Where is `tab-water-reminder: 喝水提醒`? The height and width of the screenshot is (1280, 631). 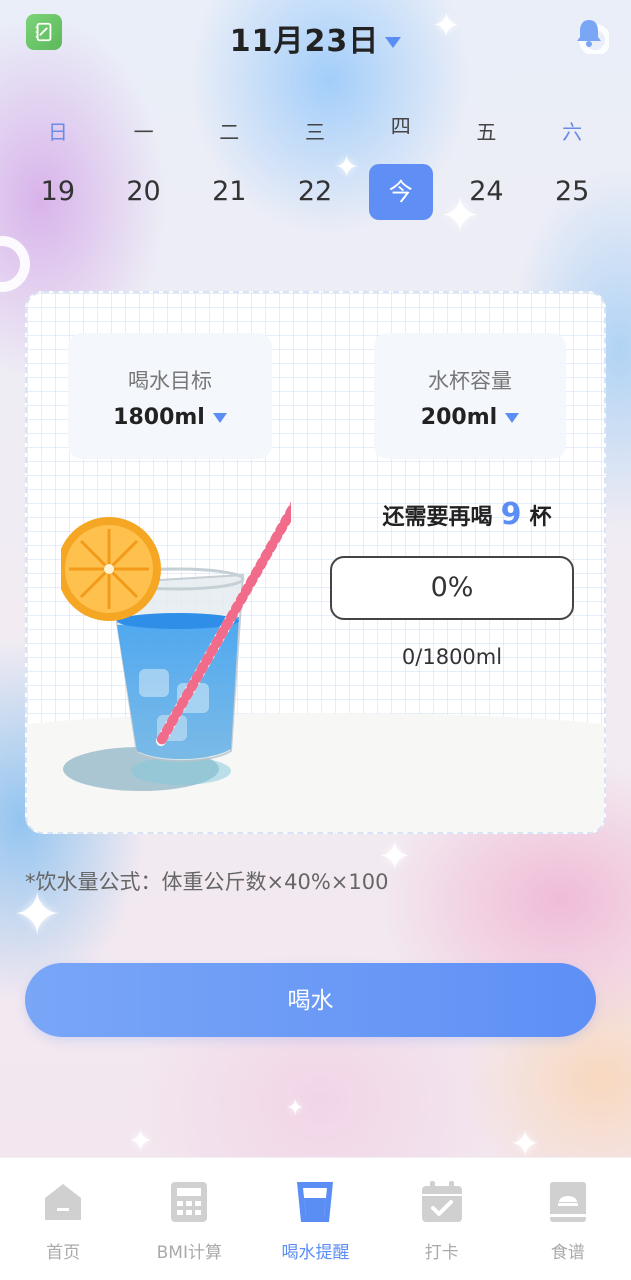
tab-water-reminder: 喝水提醒 is located at coordinates (315, 1219).